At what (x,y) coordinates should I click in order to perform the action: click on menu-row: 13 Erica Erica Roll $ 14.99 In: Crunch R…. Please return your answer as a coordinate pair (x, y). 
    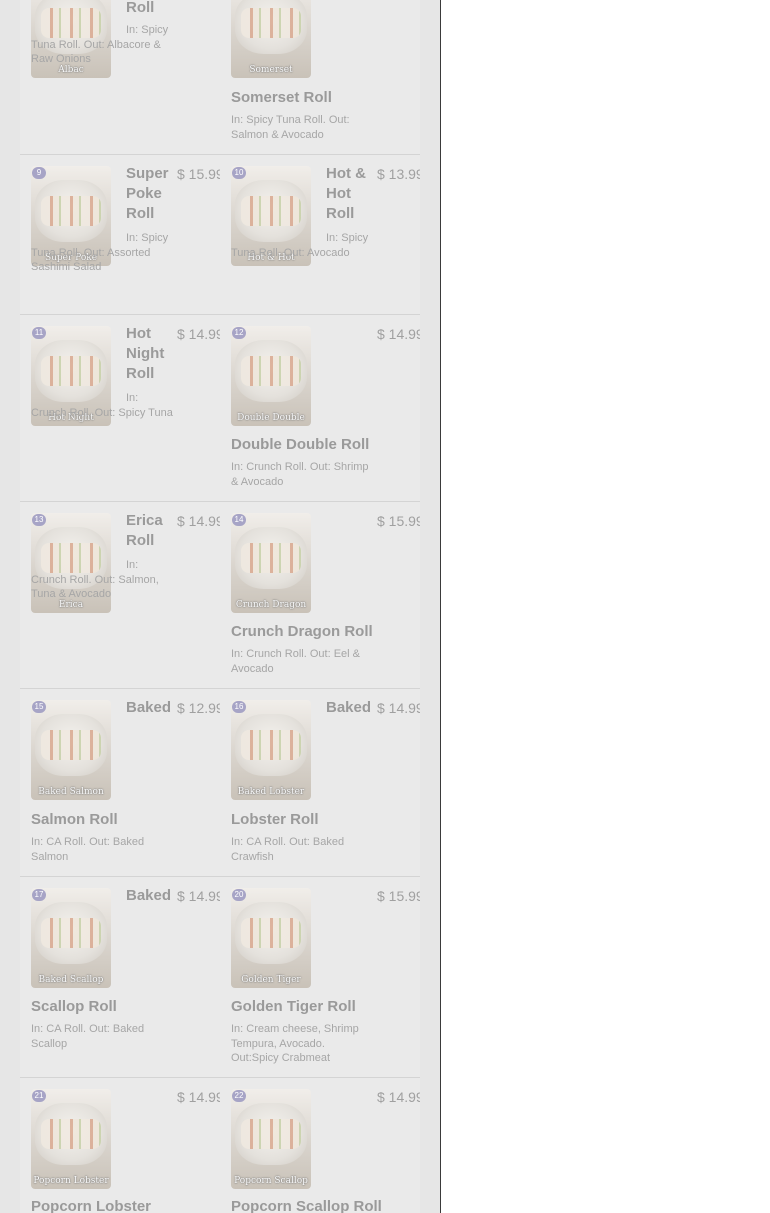
    Looking at the image, I should click on (220, 595).